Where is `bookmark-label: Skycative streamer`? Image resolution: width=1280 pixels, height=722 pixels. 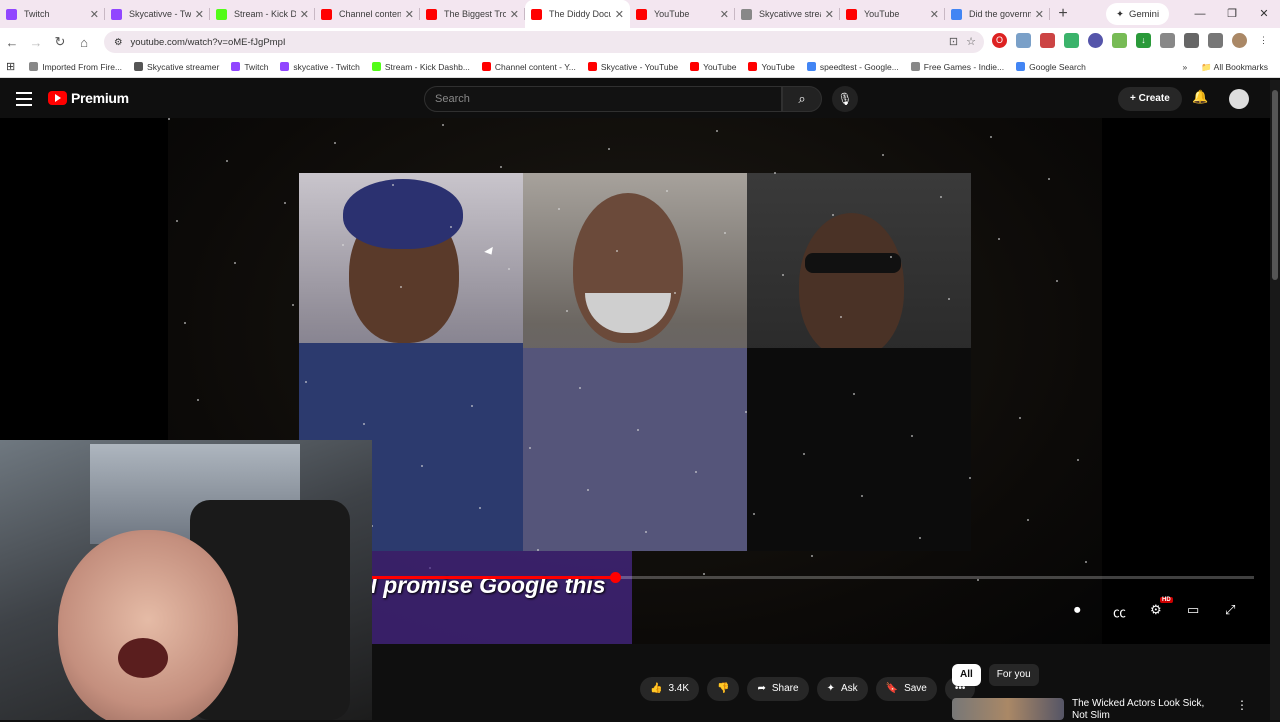 bookmark-label: Skycative streamer is located at coordinates (183, 66).